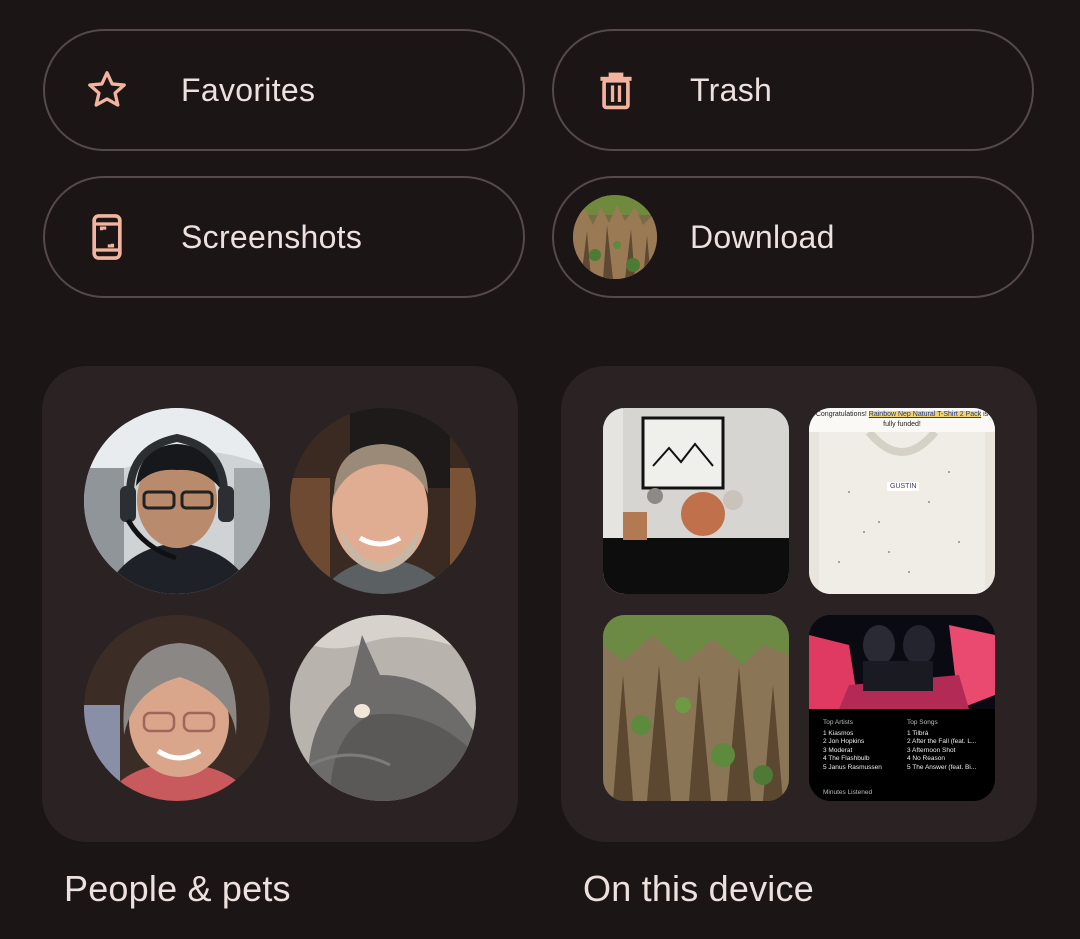 The height and width of the screenshot is (939, 1080). I want to click on download-folder-thumbnail, so click(615, 237).